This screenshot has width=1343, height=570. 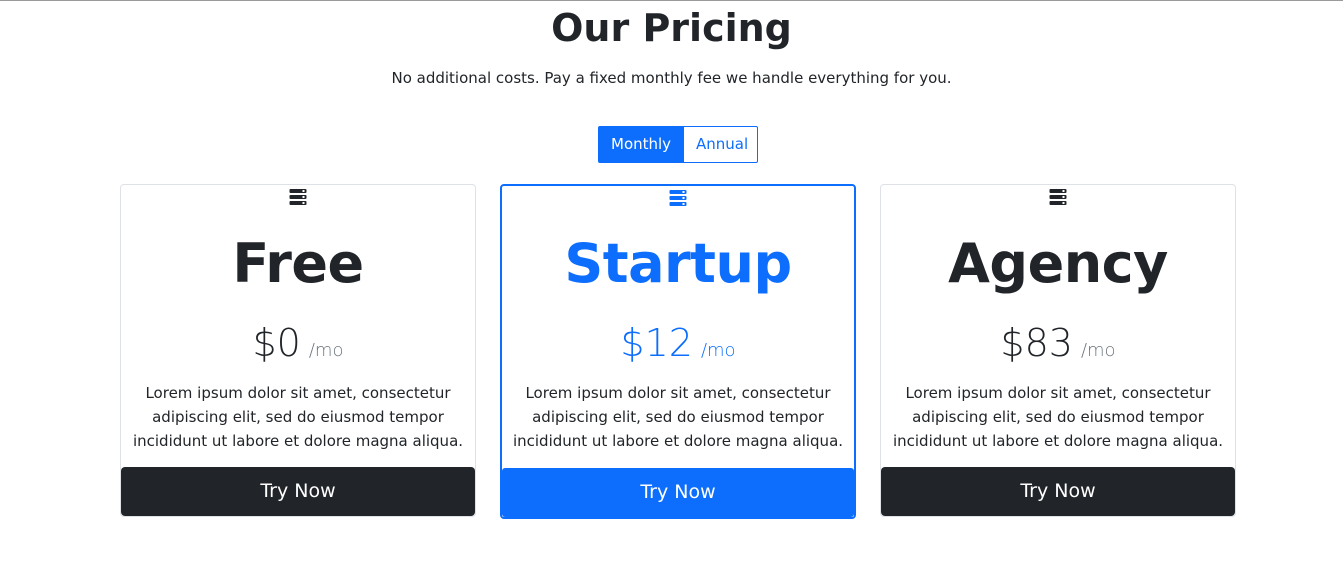 I want to click on price-amount: $12, so click(x=656, y=343).